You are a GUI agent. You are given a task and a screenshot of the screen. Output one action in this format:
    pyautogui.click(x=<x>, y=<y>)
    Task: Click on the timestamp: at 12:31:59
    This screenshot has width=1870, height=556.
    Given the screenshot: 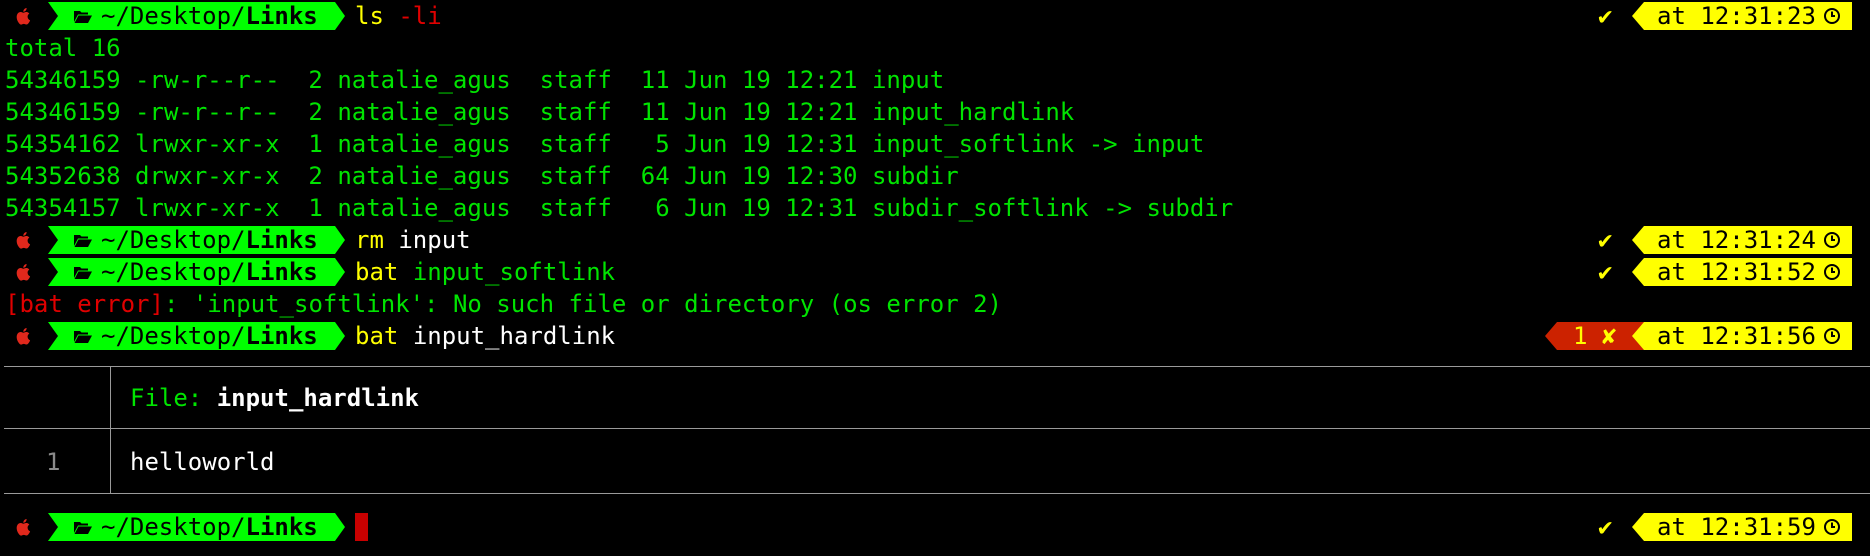 What is the action you would take?
    pyautogui.click(x=1736, y=527)
    